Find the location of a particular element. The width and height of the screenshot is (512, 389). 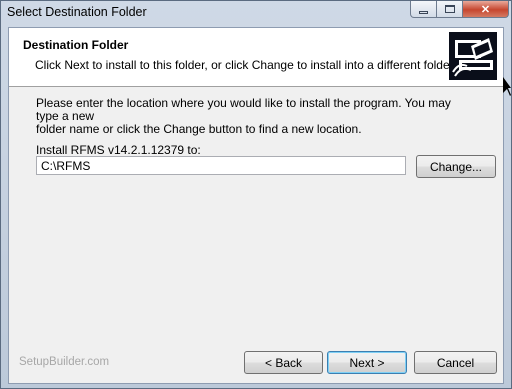

destination-path-input is located at coordinates (221, 165).